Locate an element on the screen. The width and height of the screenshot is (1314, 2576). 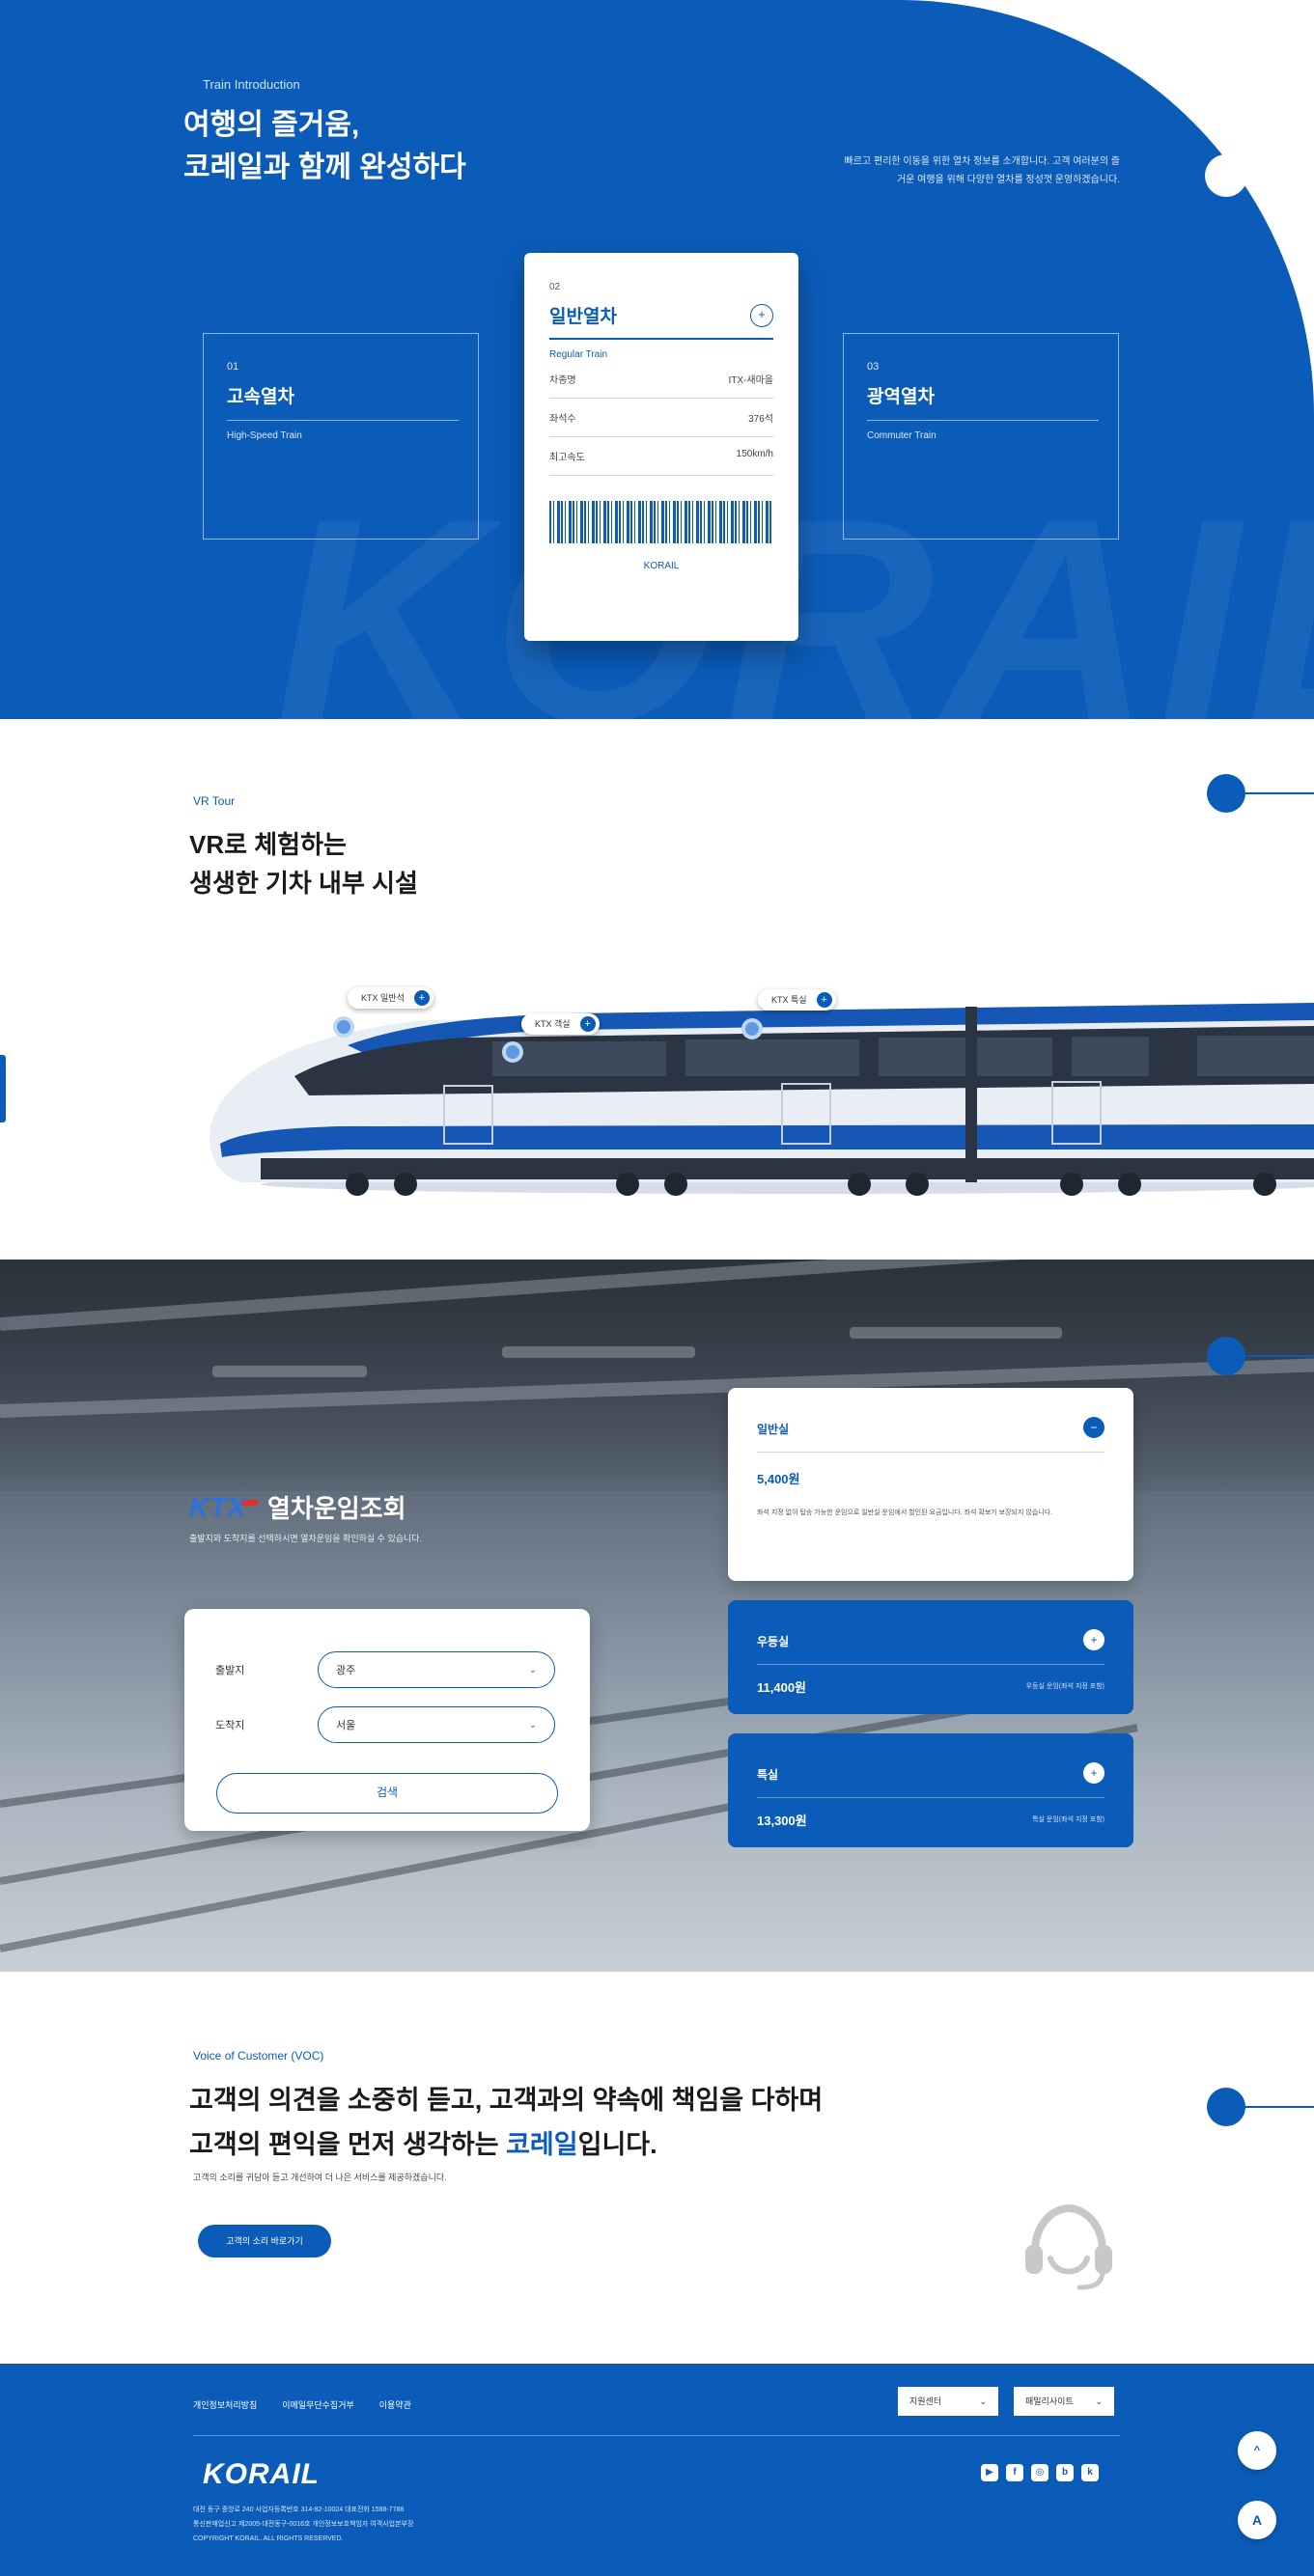
fare-price: 11,400원 is located at coordinates (782, 1687).